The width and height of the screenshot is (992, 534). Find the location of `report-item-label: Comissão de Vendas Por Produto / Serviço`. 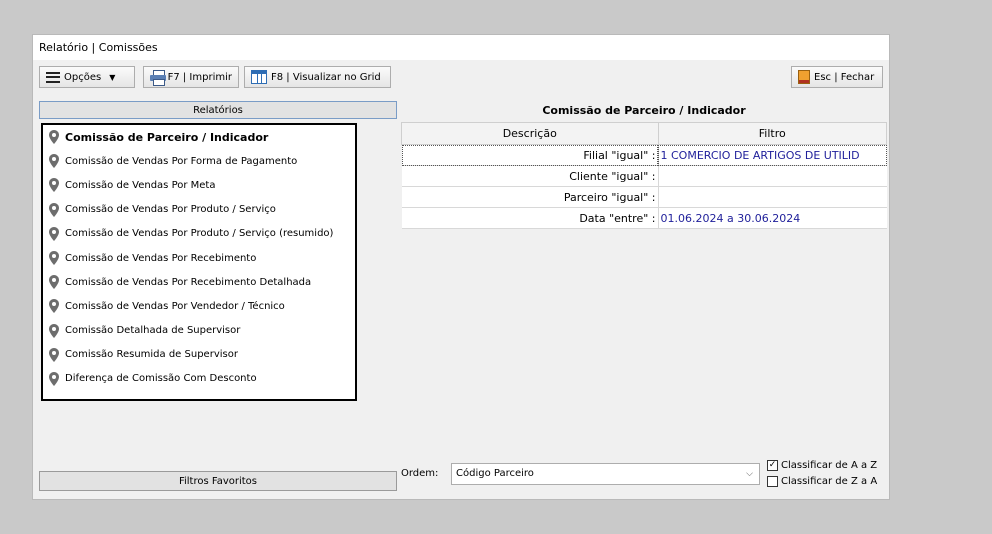

report-item-label: Comissão de Vendas Por Produto / Serviço is located at coordinates (170, 210).